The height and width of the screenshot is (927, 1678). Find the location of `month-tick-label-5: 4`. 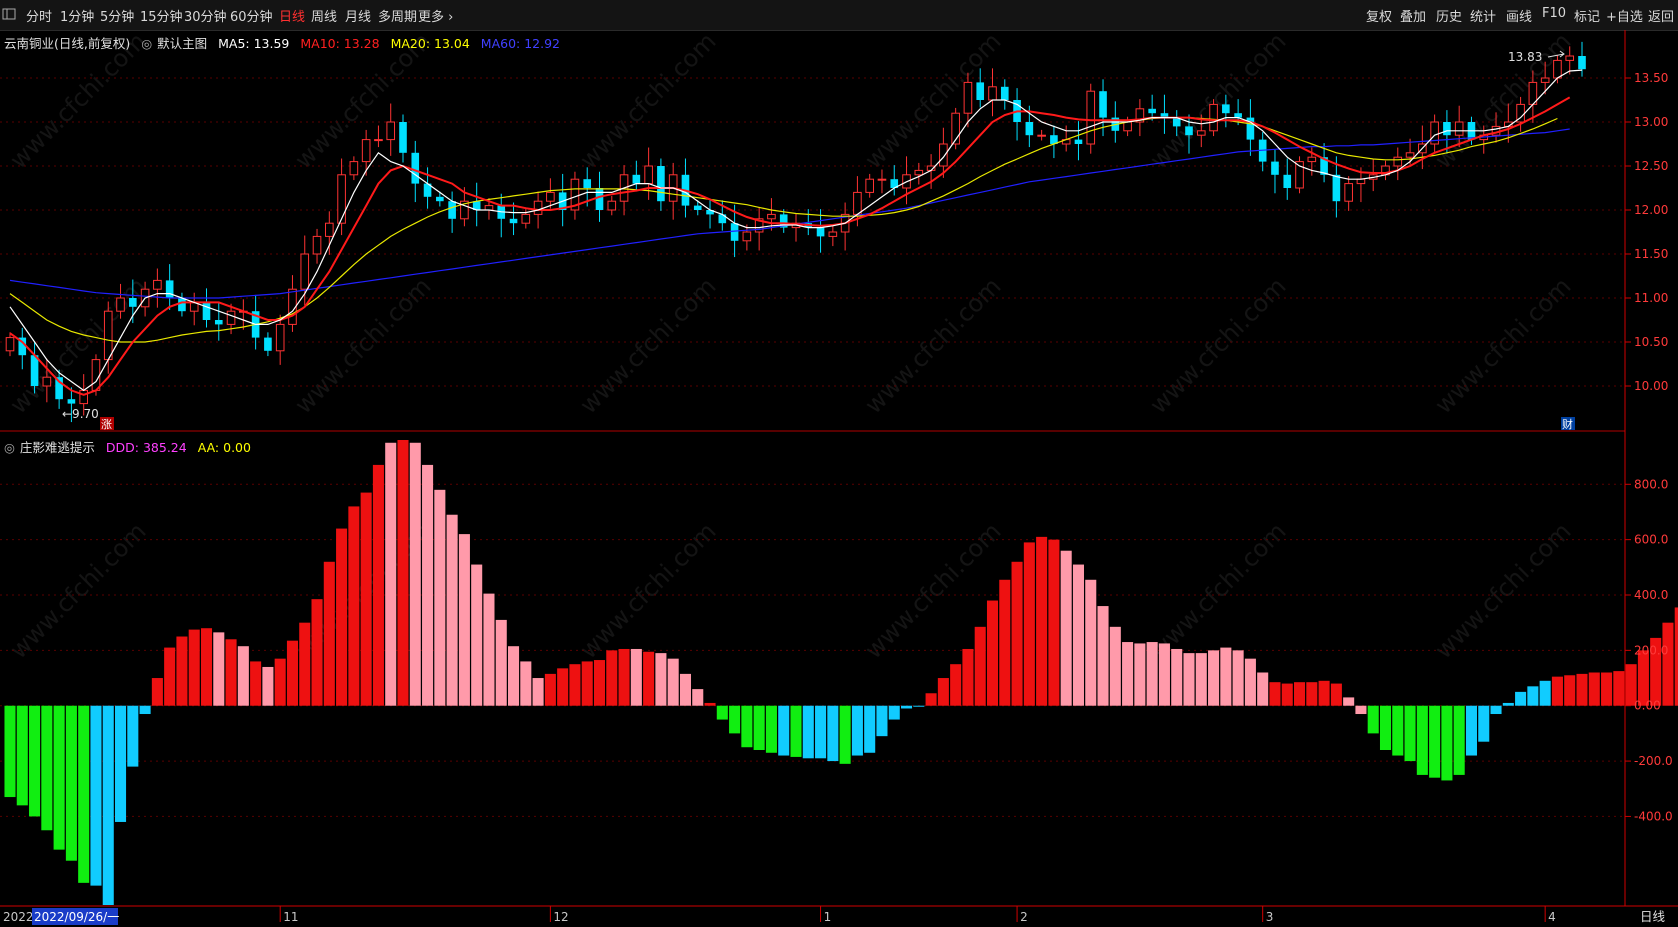

month-tick-label-5: 4 is located at coordinates (1552, 917).